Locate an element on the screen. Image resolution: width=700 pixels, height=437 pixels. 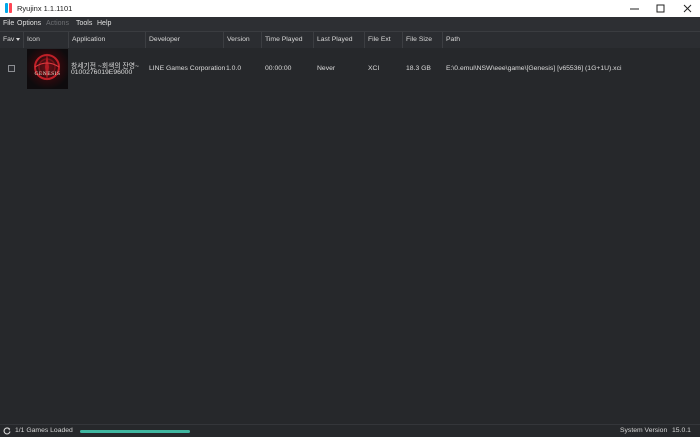
column-header-file-size: File Size is located at coordinates (423, 40).